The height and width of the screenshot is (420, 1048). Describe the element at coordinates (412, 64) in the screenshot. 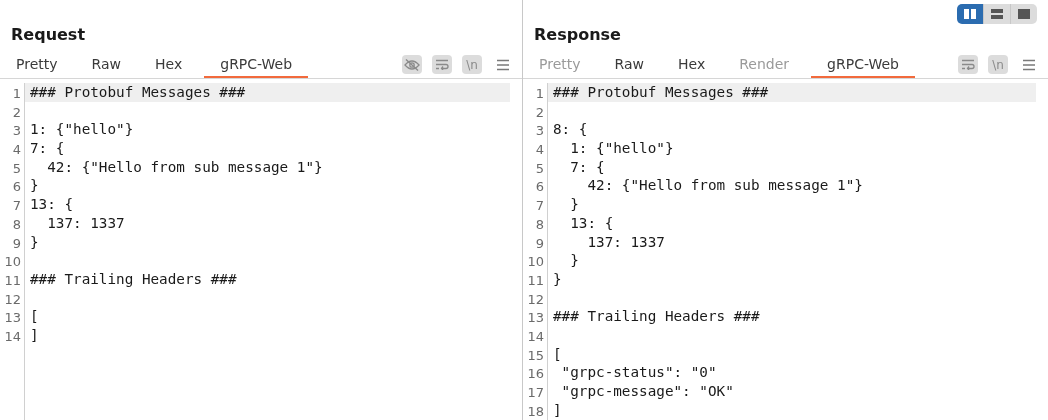

I see `hide-button` at that location.